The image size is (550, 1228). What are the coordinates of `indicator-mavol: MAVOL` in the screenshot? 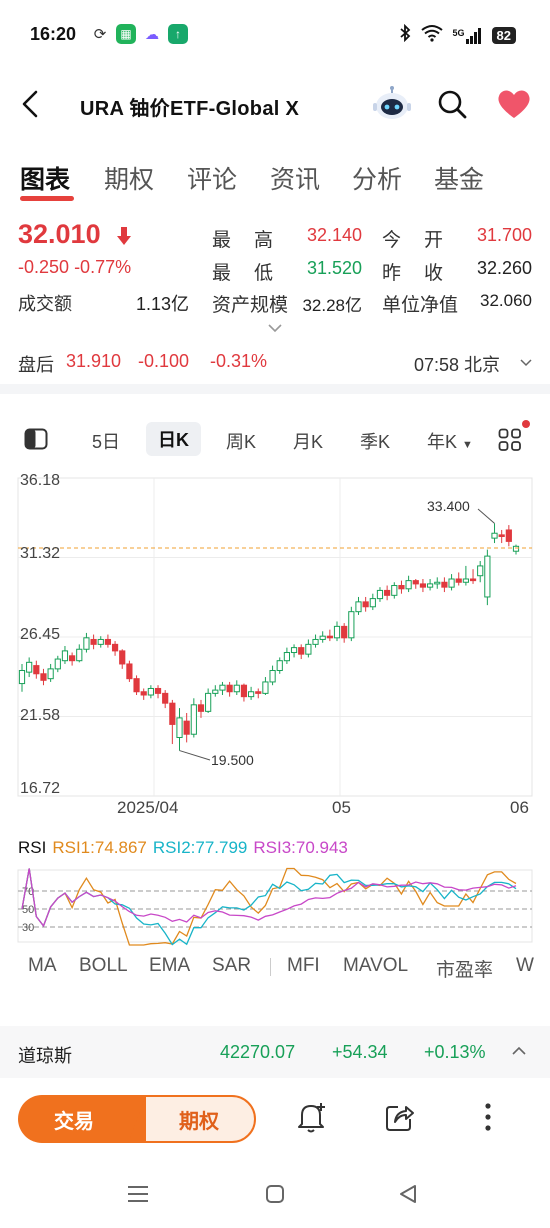 It's located at (375, 966).